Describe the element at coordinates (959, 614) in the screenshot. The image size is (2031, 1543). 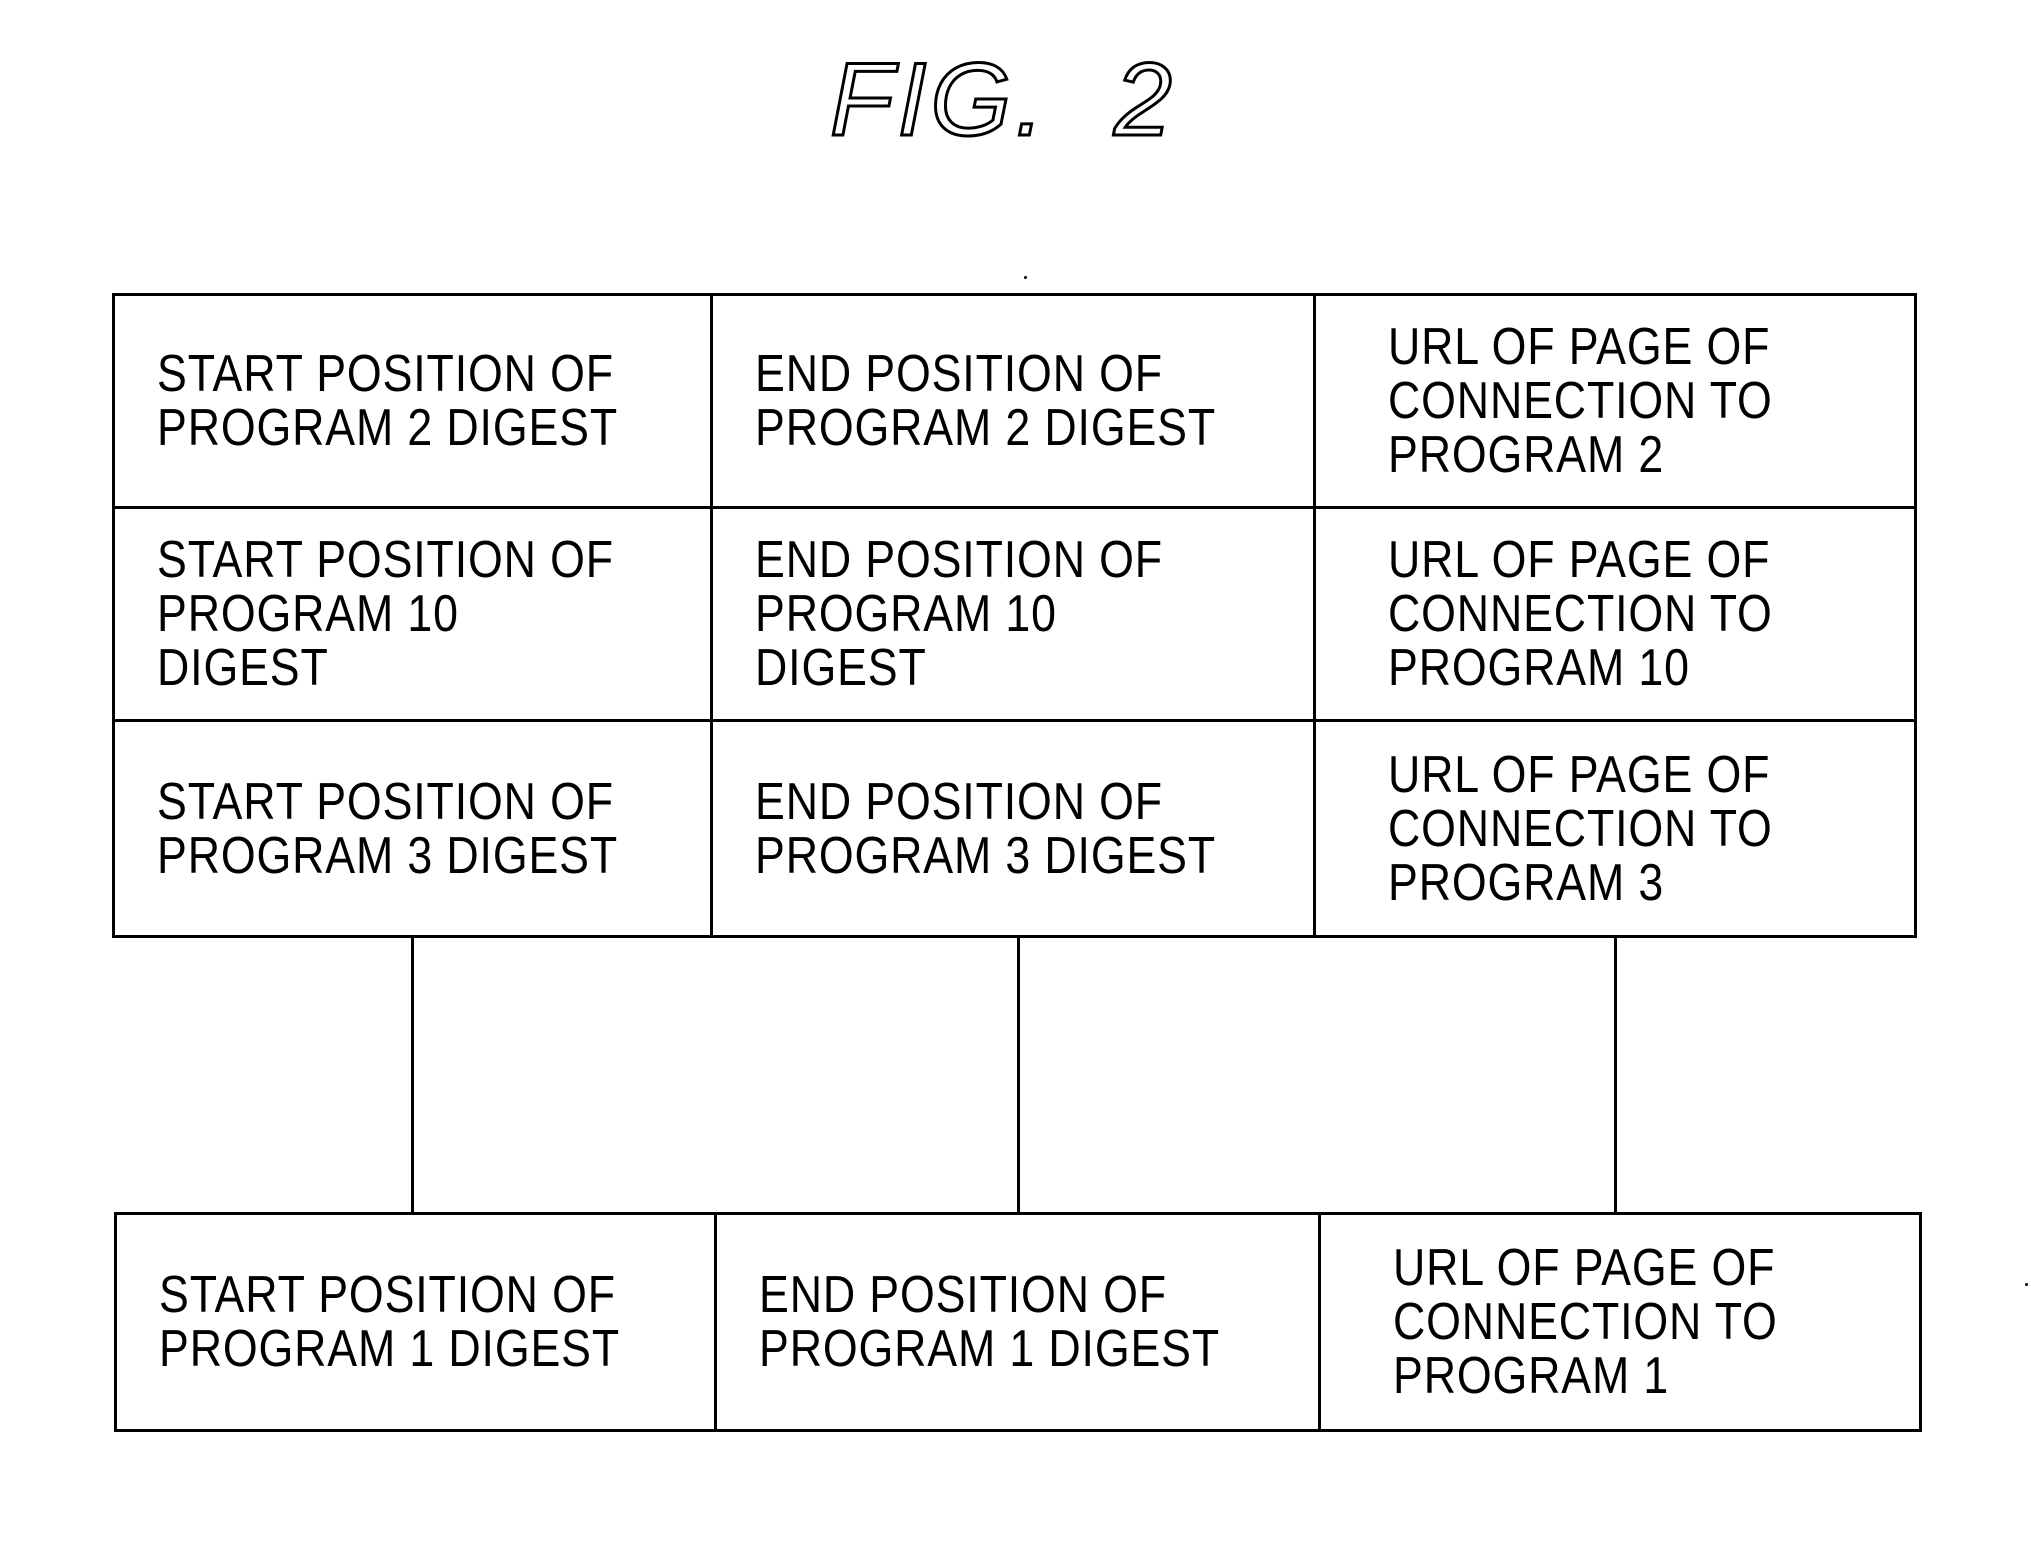
I see `cell-label: END POSITION OF PROGRAM 10 DIGEST` at that location.